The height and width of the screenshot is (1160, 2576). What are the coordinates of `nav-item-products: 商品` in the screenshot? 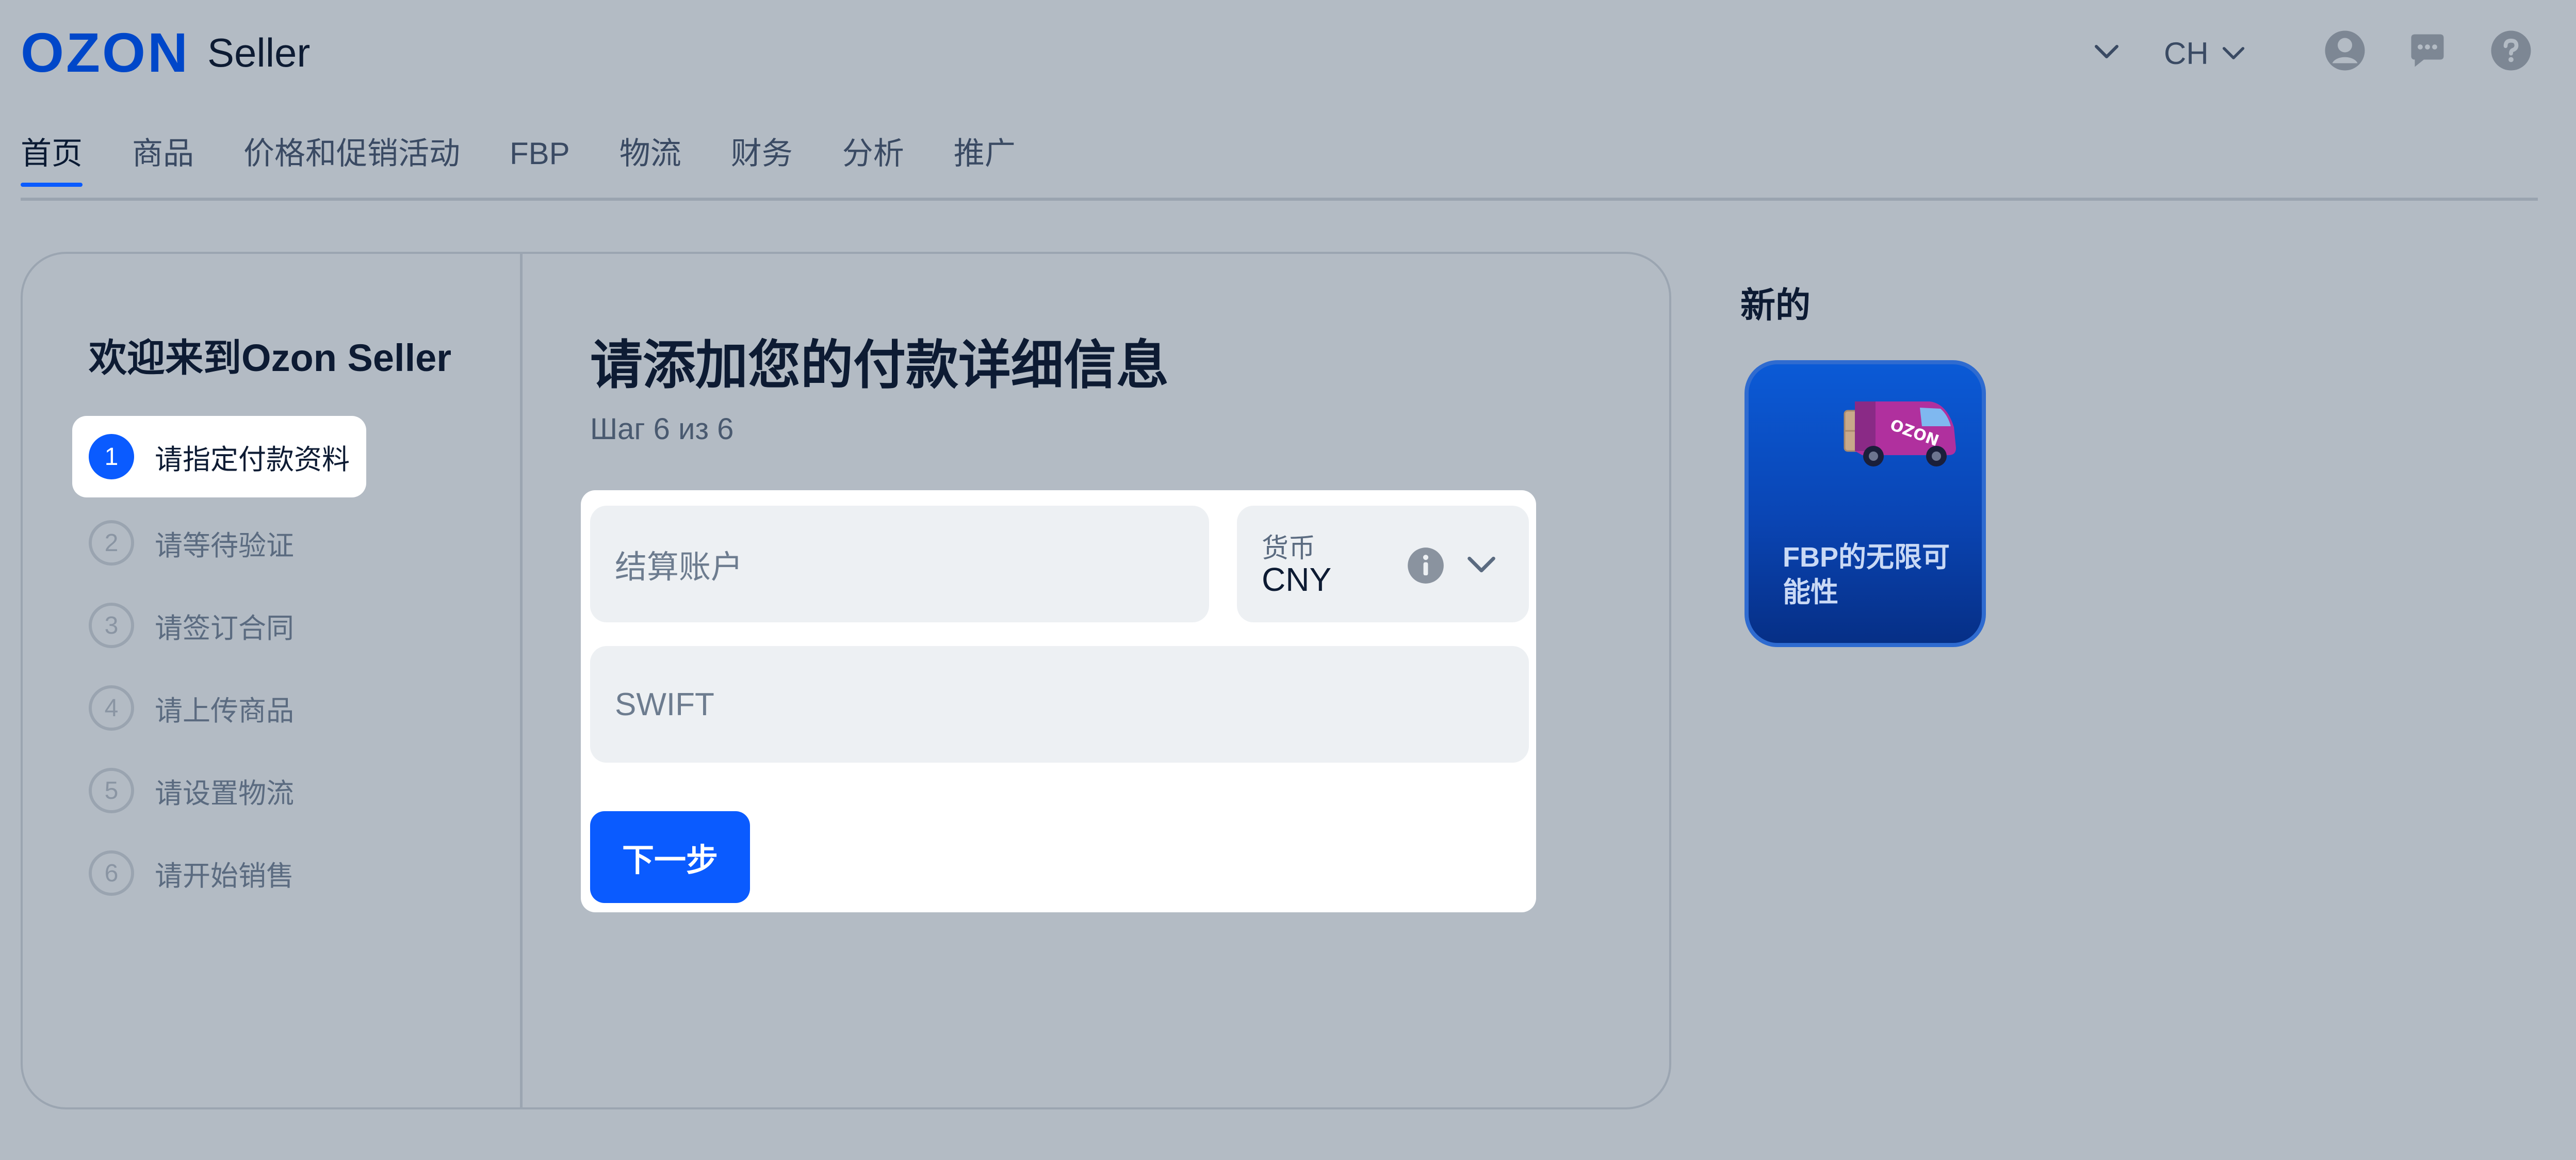 It's located at (163, 156).